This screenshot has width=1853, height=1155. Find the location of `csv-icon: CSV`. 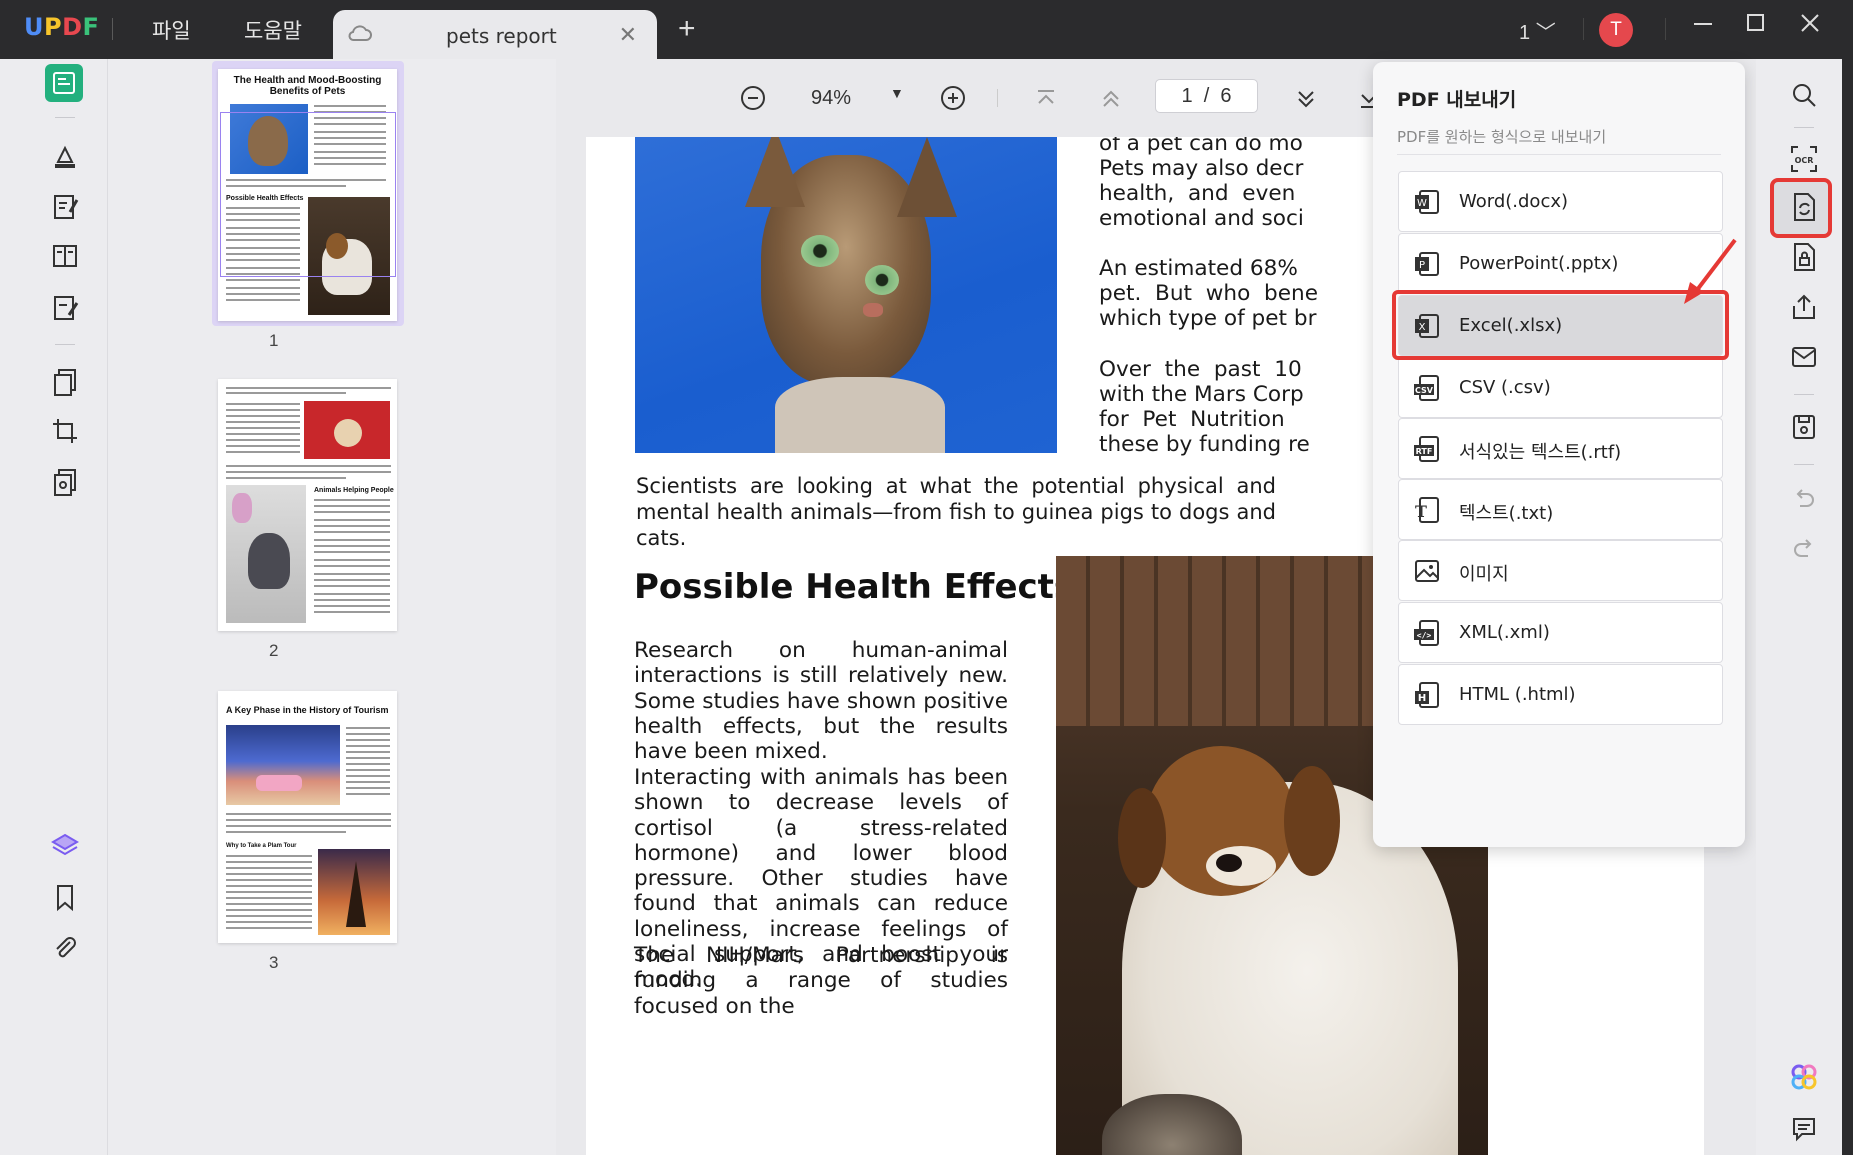

csv-icon: CSV is located at coordinates (1427, 388).